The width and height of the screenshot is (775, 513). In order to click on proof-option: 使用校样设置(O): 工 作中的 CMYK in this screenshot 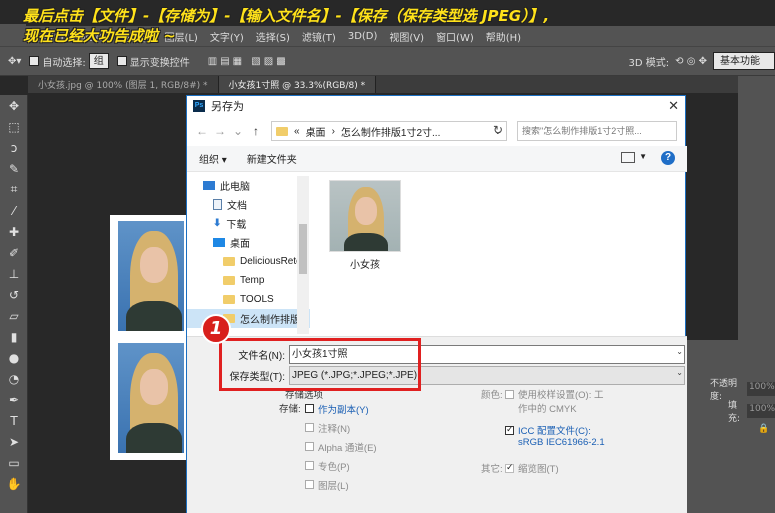, I will do `click(554, 401)`.